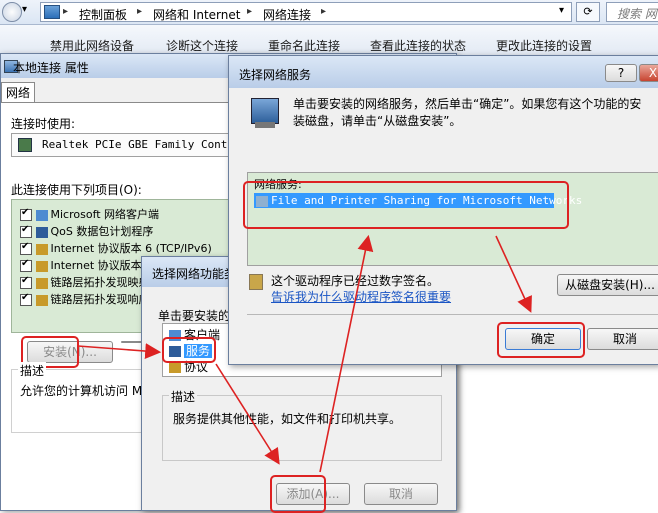 This screenshot has height=513, width=658. What do you see at coordinates (247, 414) in the screenshot?
I see `arrow-service-to-add` at bounding box center [247, 414].